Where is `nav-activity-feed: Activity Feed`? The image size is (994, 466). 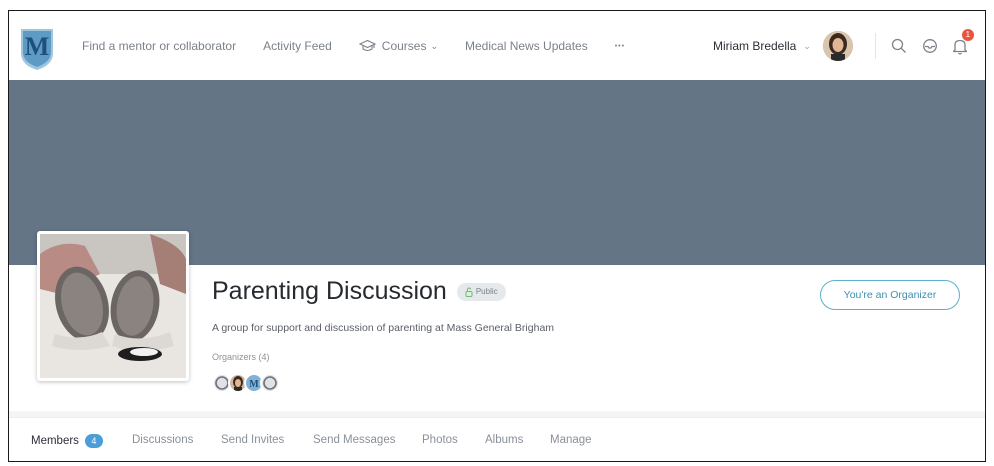 nav-activity-feed: Activity Feed is located at coordinates (297, 46).